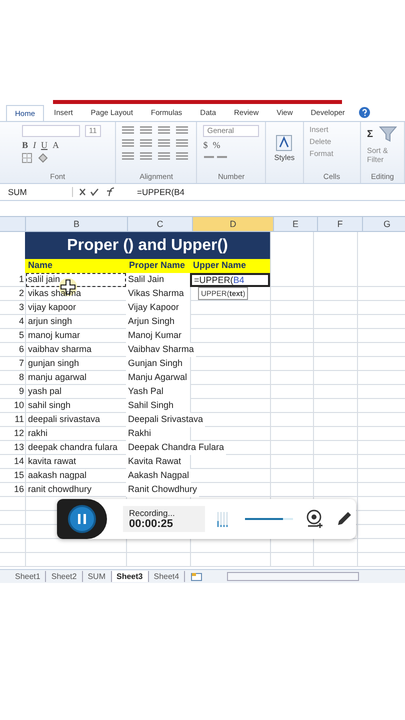  What do you see at coordinates (43, 158) in the screenshot?
I see `fill-color-icon` at bounding box center [43, 158].